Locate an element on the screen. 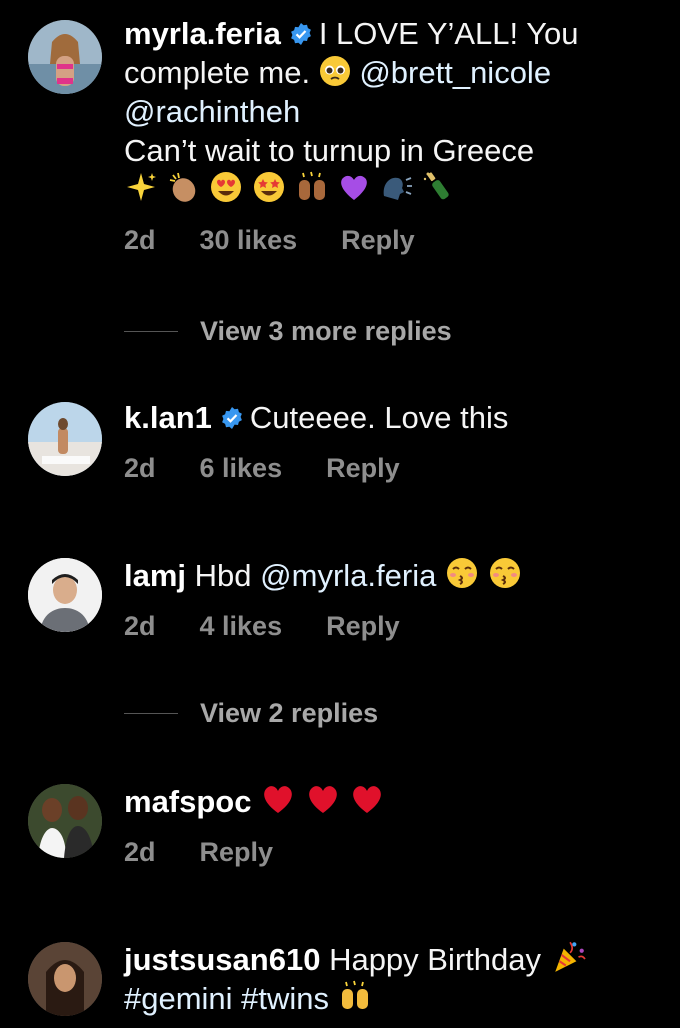 The width and height of the screenshot is (680, 1028). comment-meta: 2d Reply is located at coordinates (390, 852).